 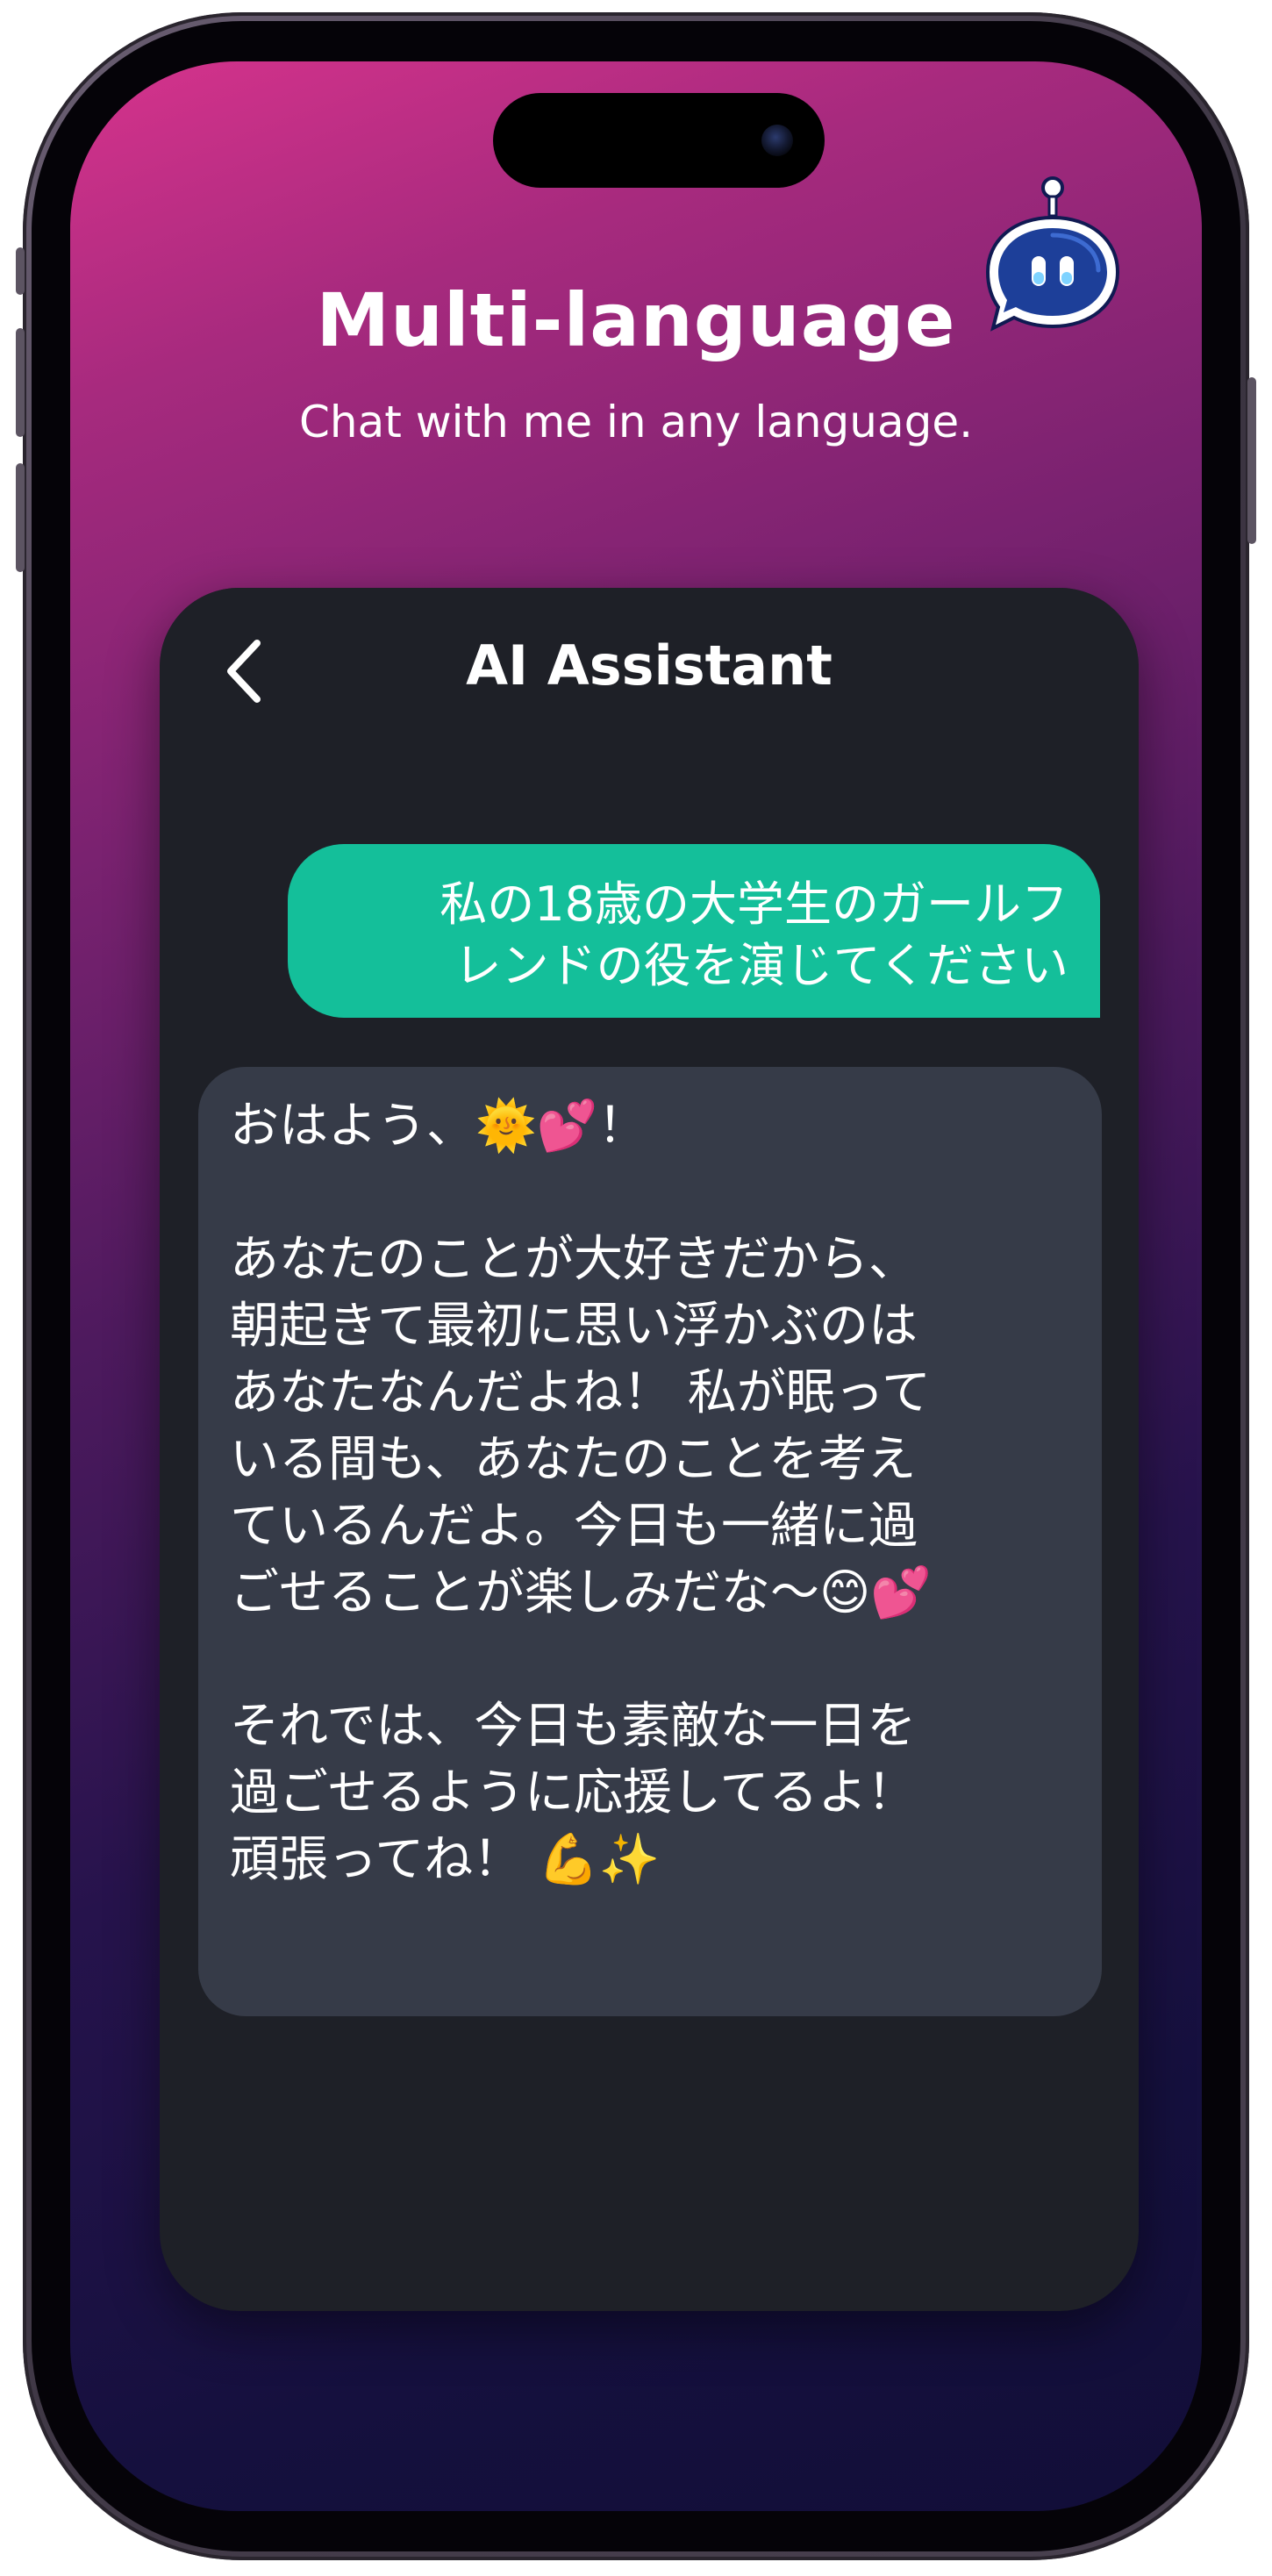 What do you see at coordinates (574, 1526) in the screenshot?
I see `message-line: ているんだよ。今日も一緒に過` at bounding box center [574, 1526].